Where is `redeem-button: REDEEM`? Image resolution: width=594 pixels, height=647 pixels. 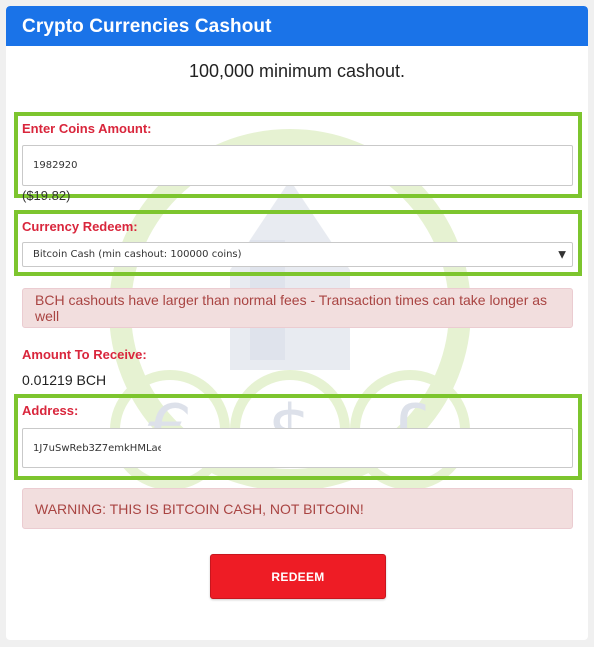
redeem-button: REDEEM is located at coordinates (298, 576).